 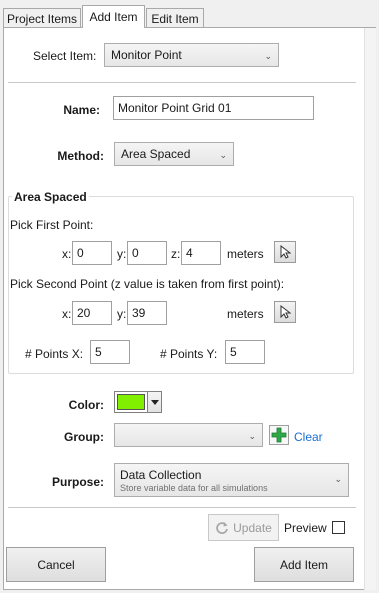 I want to click on method-dropdown: Area Spaced ⌄, so click(x=174, y=154).